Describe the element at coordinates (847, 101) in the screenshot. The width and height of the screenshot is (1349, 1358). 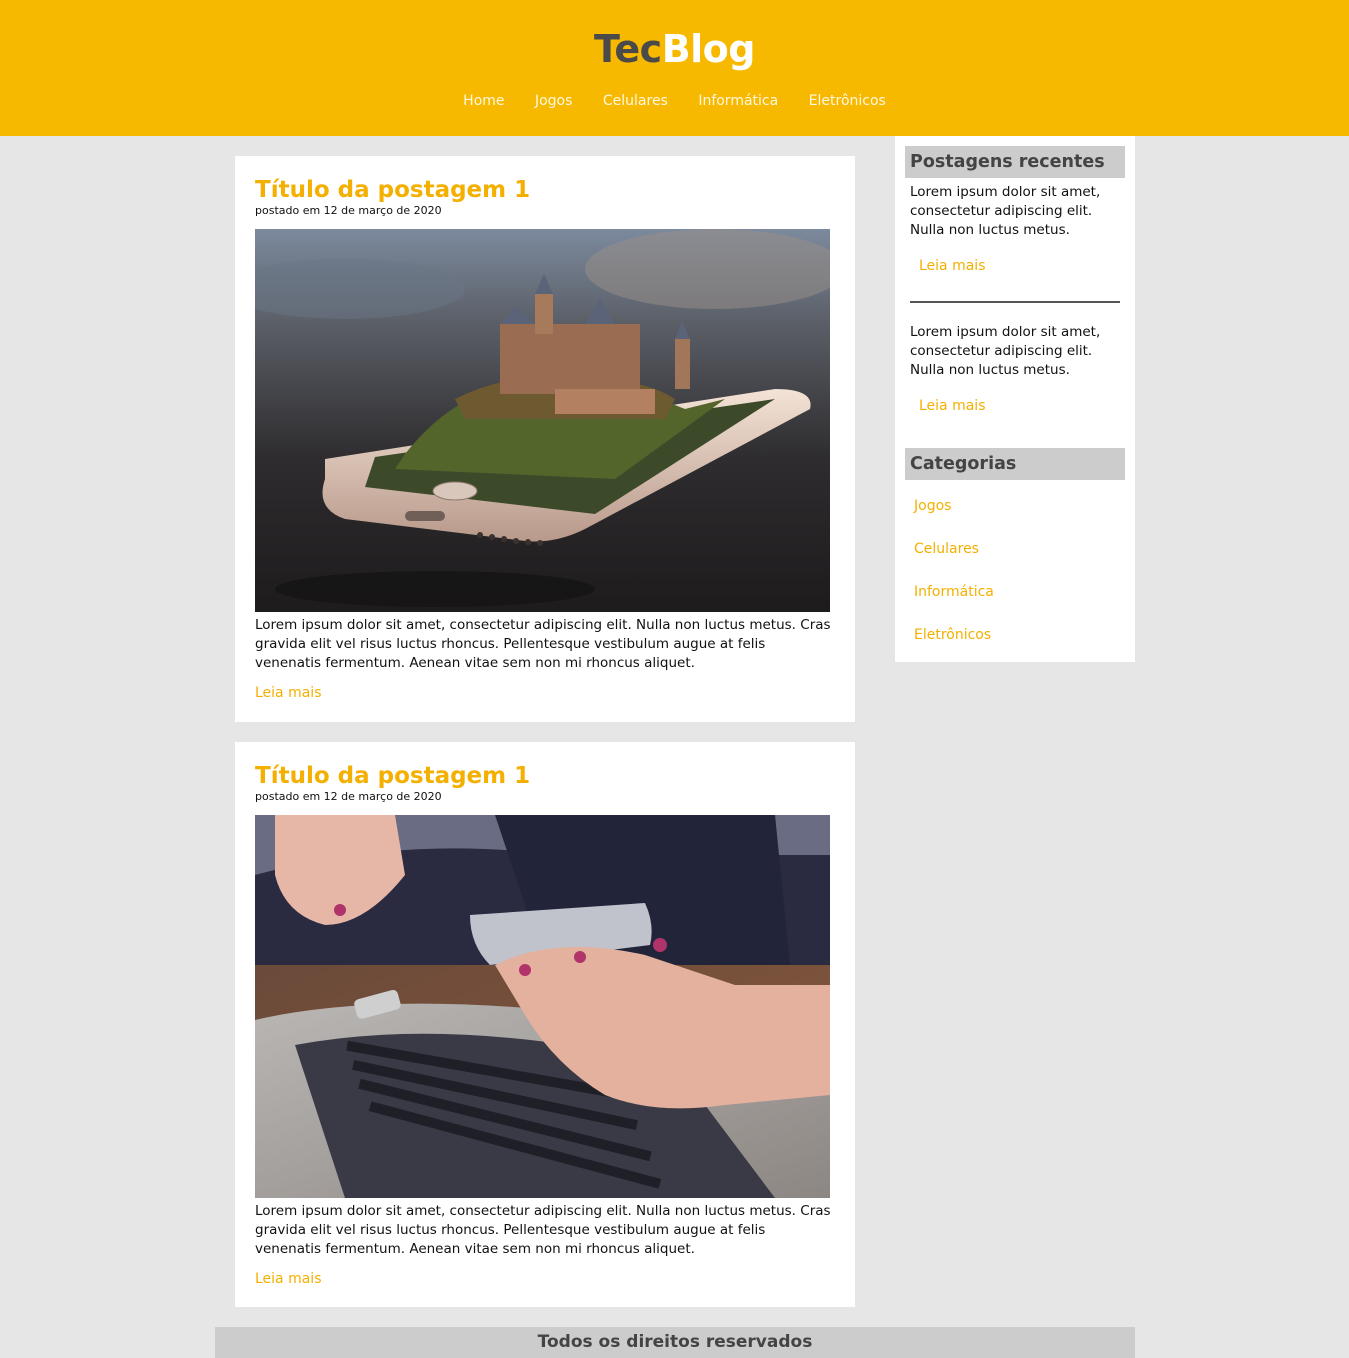
I see `nav-eletronicos: Eletrônicos` at that location.